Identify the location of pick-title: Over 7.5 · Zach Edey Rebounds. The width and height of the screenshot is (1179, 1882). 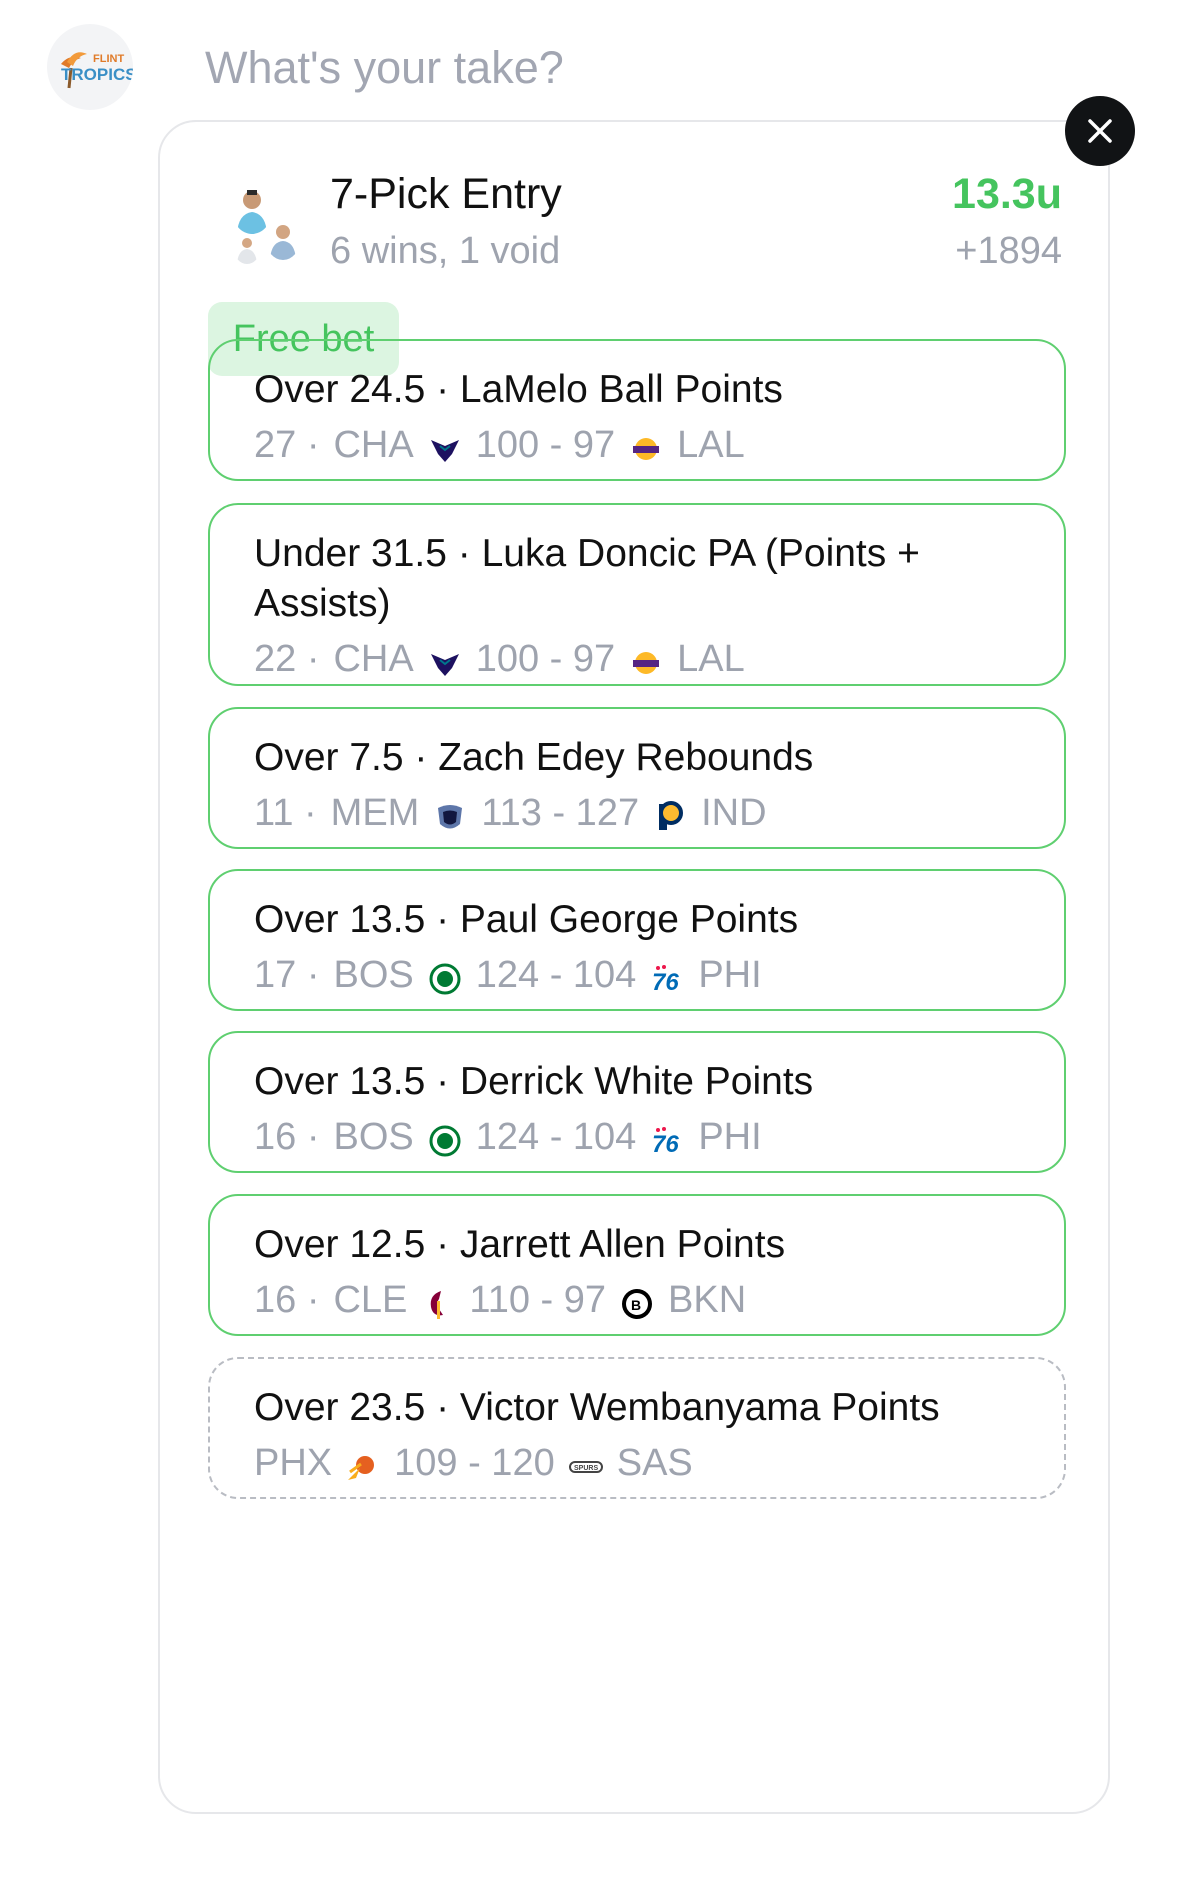
(534, 757).